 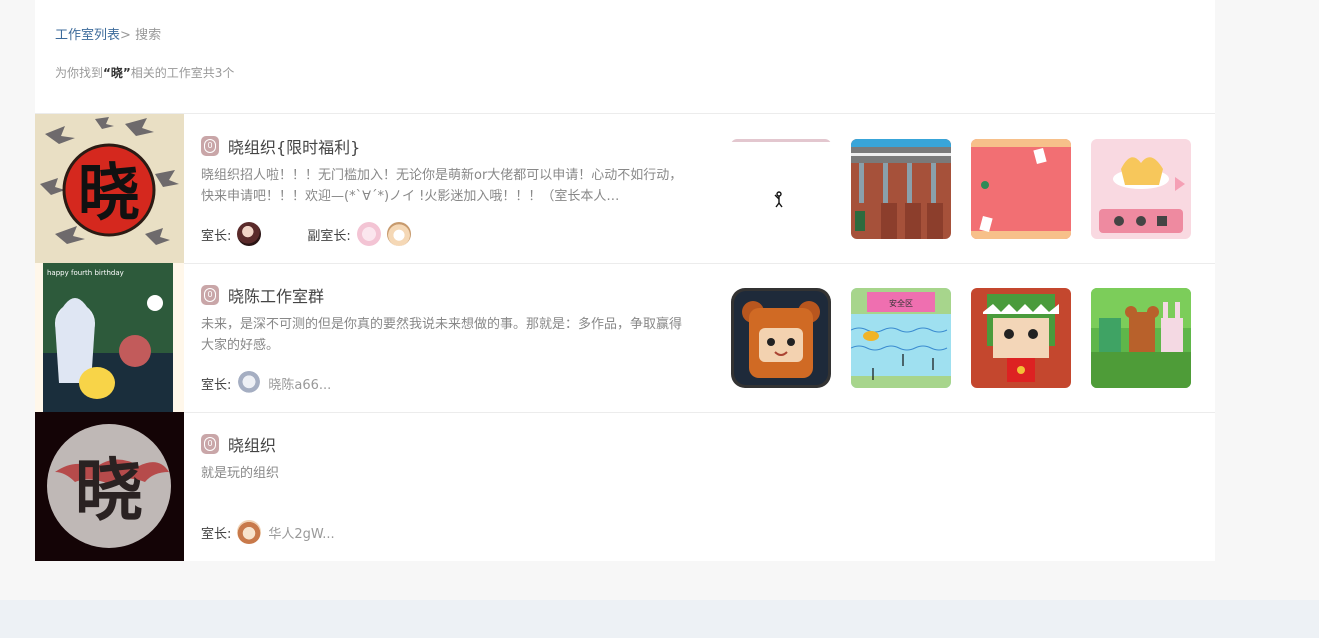 I want to click on result-summary: 为你找到“晓”相关的工作室共3个, so click(x=144, y=72).